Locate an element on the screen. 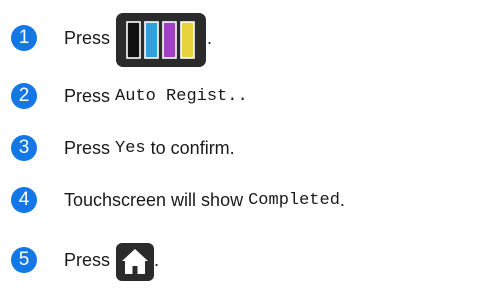 The height and width of the screenshot is (308, 493). step-text: Press Yes to confirm. is located at coordinates (149, 148).